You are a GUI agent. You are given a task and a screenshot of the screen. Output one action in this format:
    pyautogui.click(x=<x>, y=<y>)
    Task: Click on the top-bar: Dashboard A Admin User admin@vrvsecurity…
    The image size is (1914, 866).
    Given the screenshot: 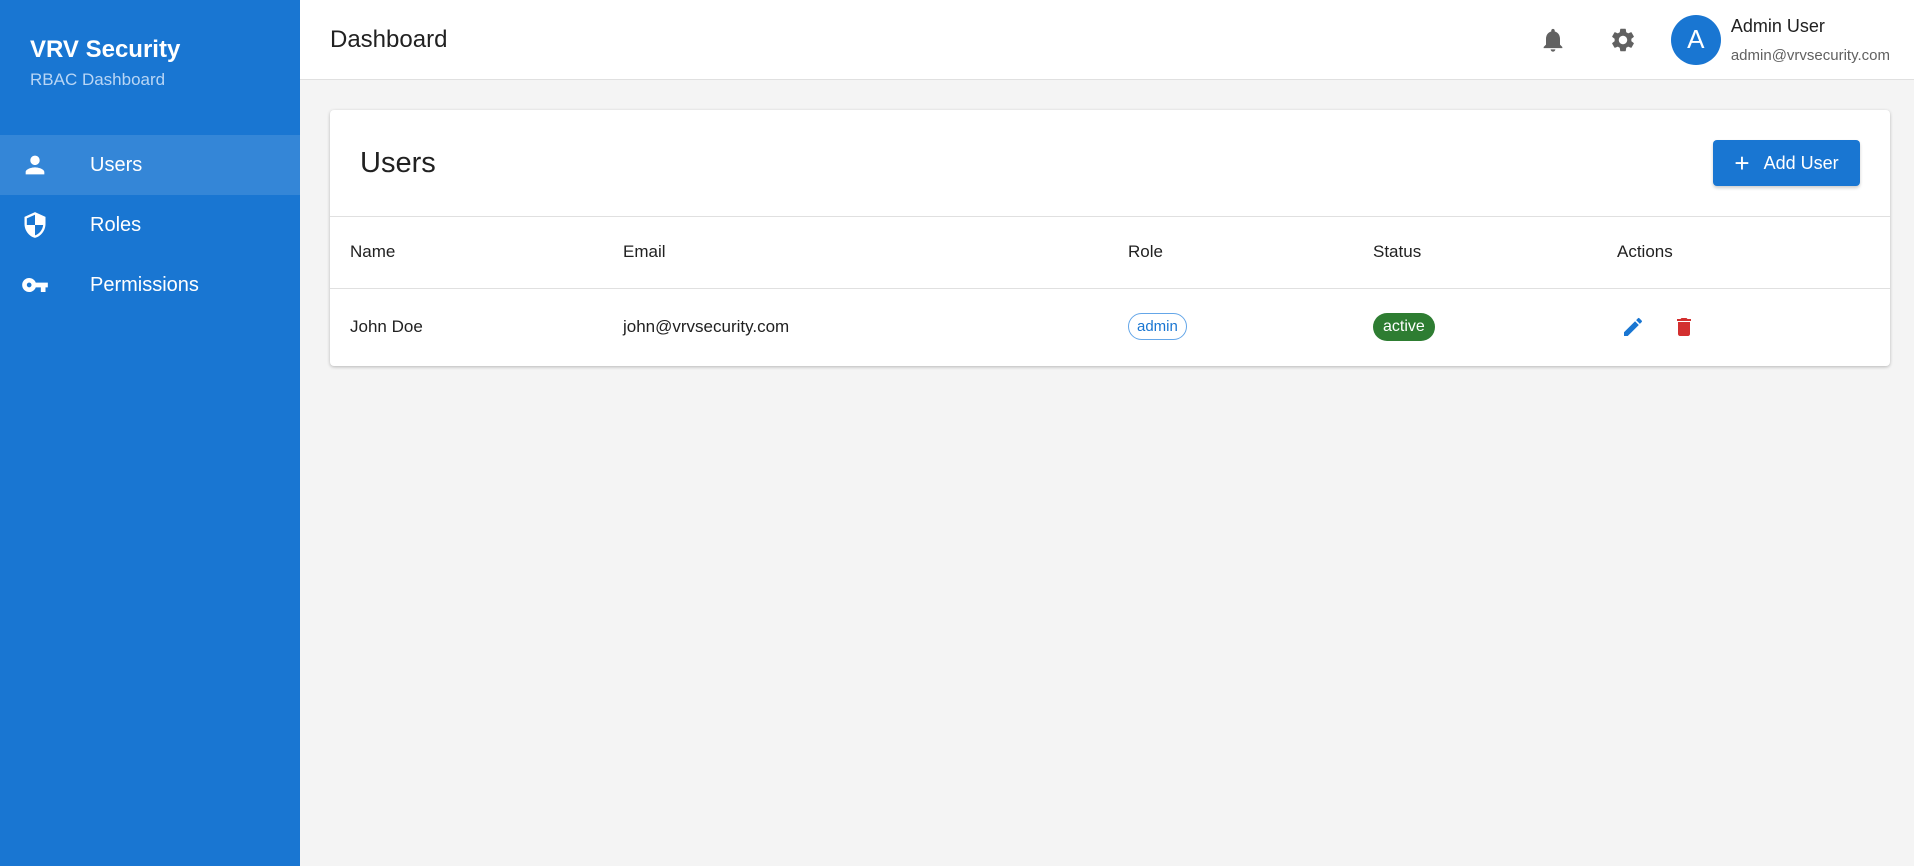 What is the action you would take?
    pyautogui.click(x=1107, y=40)
    